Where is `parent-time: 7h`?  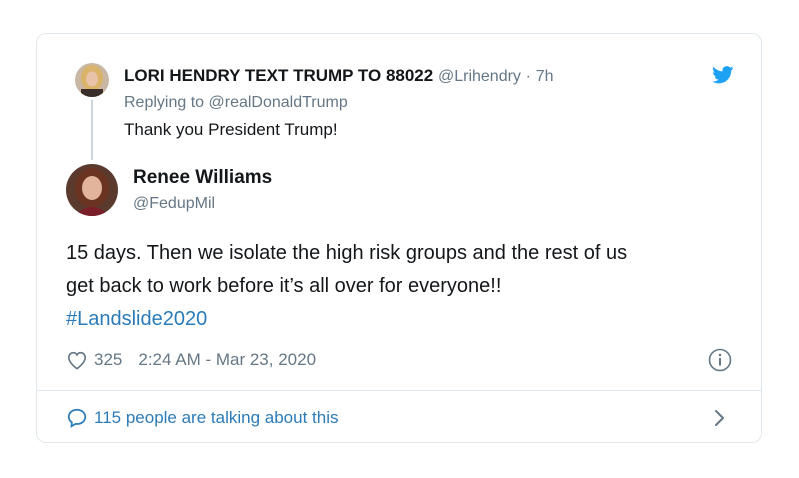 parent-time: 7h is located at coordinates (545, 76).